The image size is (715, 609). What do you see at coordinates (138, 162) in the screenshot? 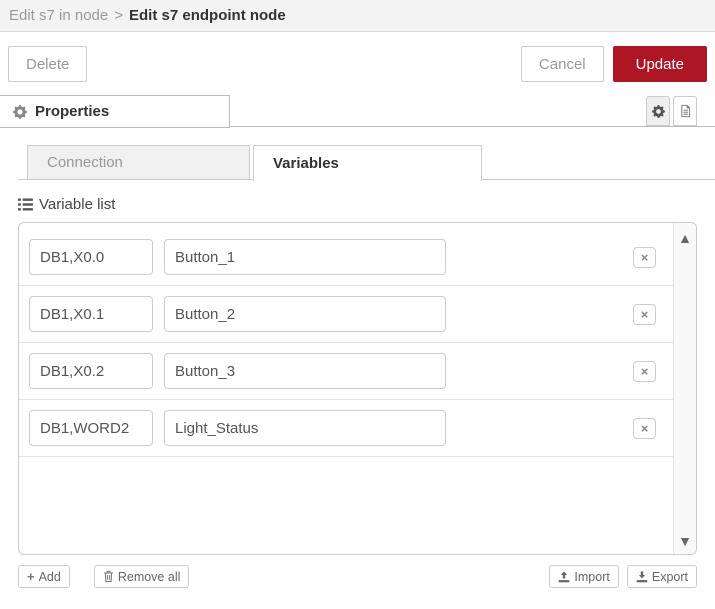
I see `tab-connection: Connection` at bounding box center [138, 162].